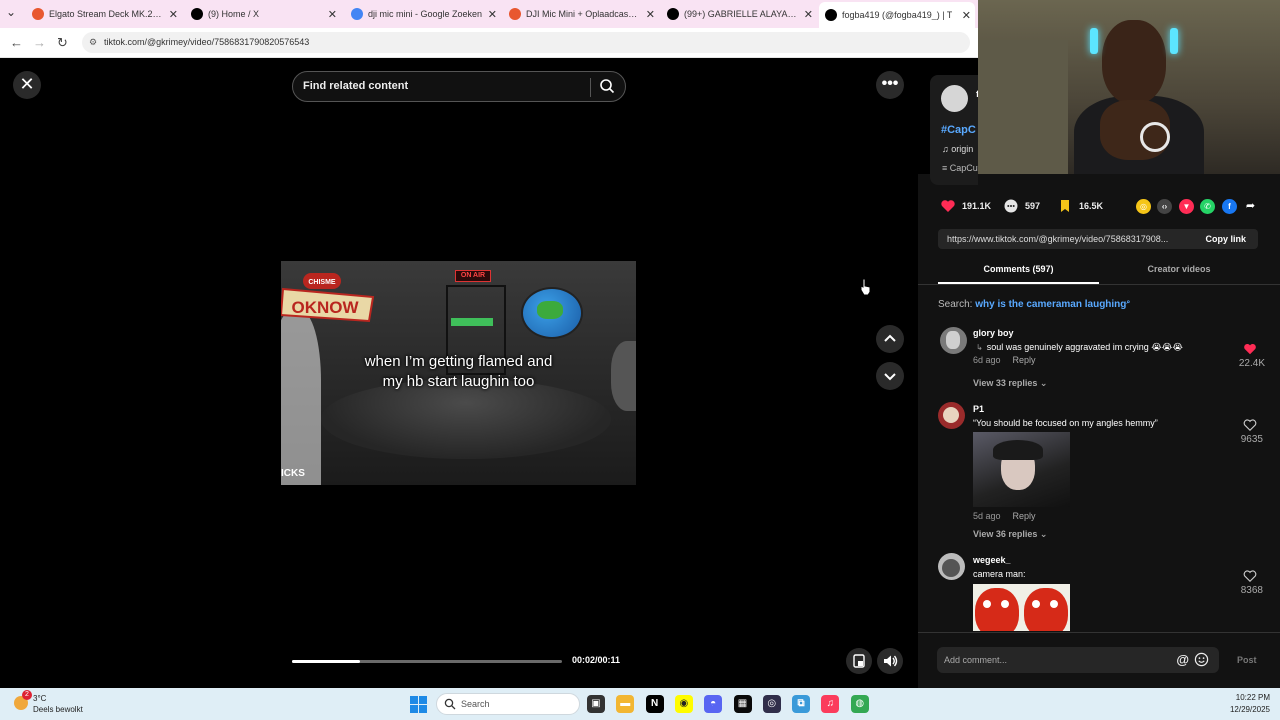  I want to click on clock-time: 10:22 PM, so click(1252, 697).